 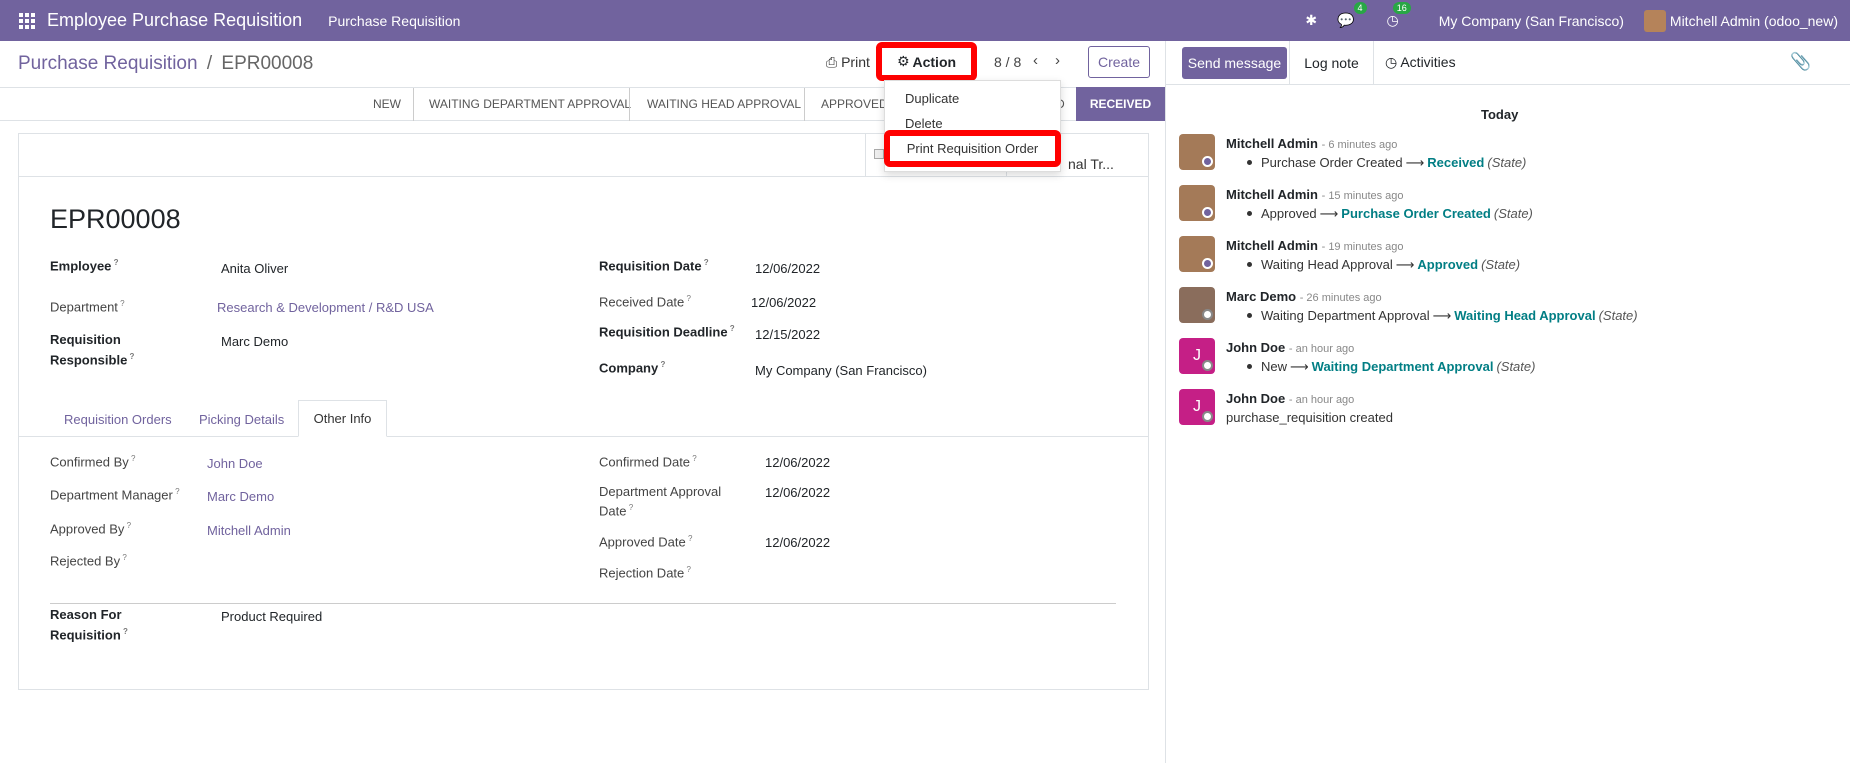 What do you see at coordinates (932, 98) in the screenshot?
I see `menu-item-duplicate: Duplicate` at bounding box center [932, 98].